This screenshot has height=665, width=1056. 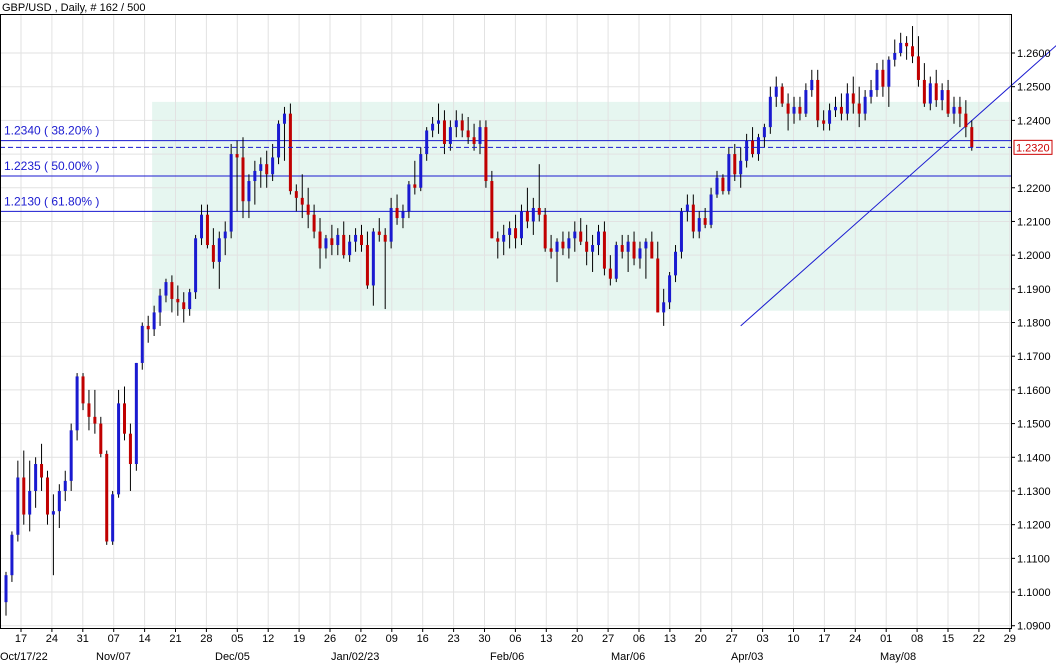 I want to click on chart-title: GBP/USD , Daily, # 162 / 500, so click(x=73, y=8).